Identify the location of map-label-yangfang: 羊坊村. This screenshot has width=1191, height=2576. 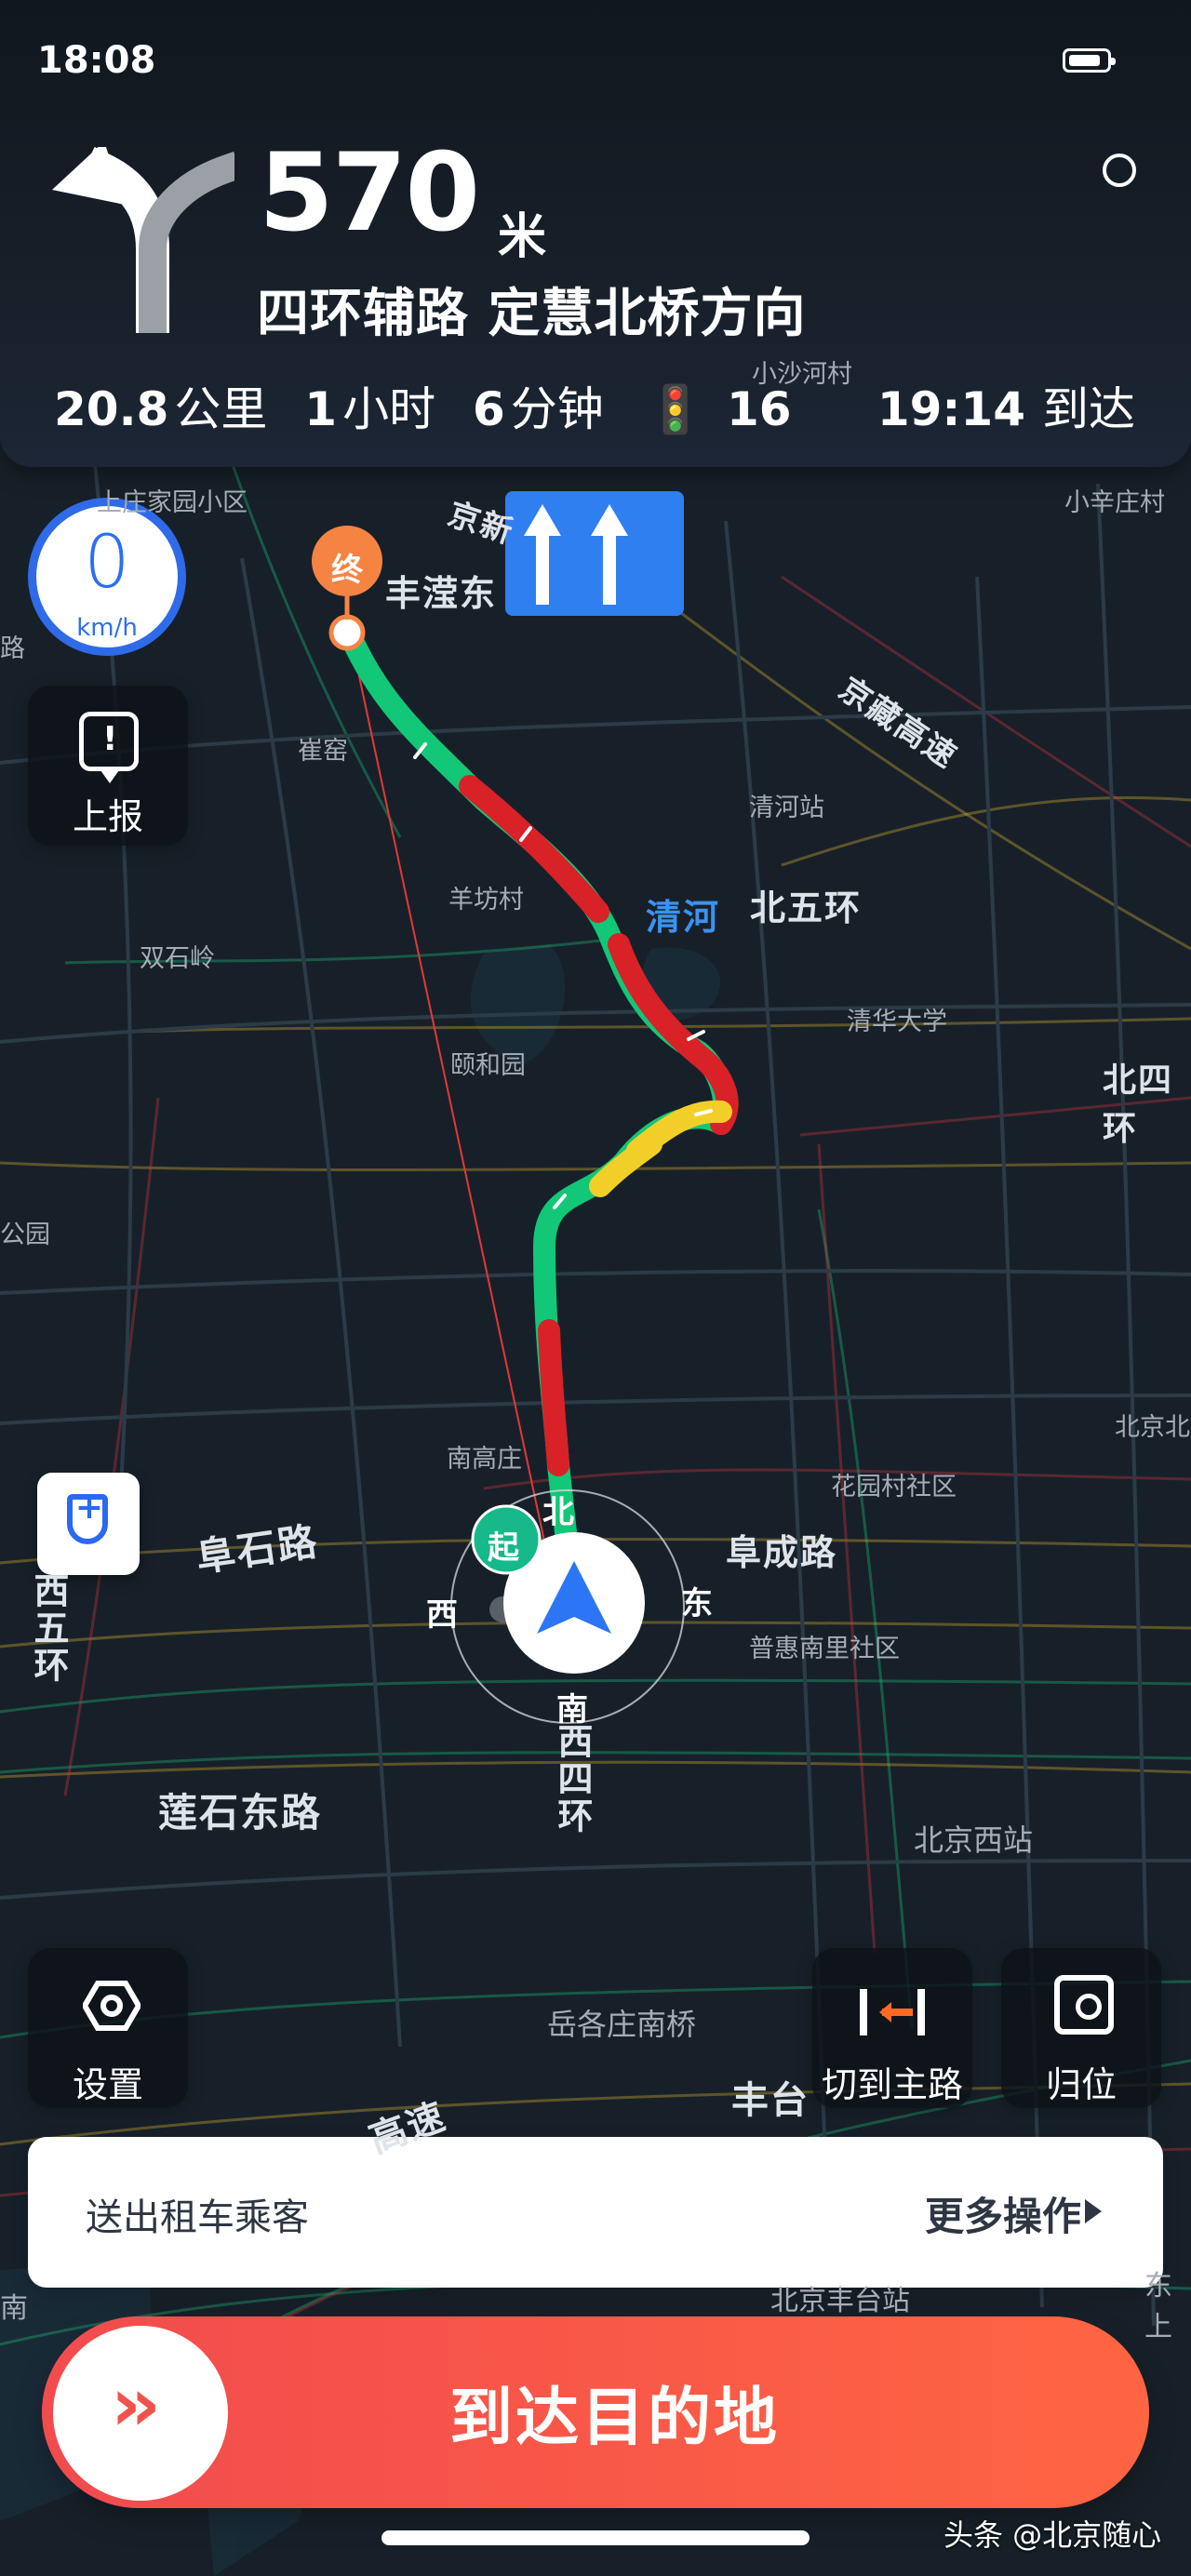
(486, 900).